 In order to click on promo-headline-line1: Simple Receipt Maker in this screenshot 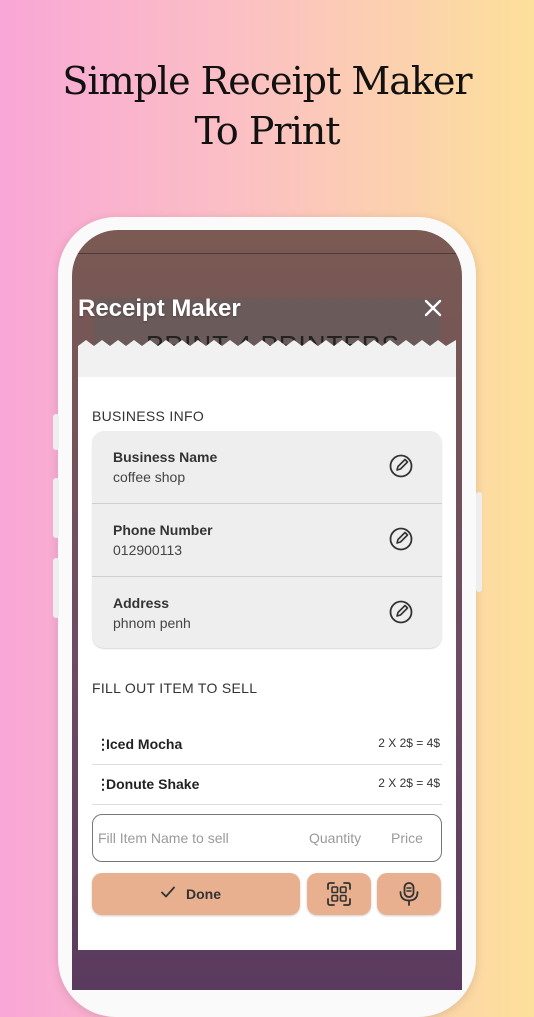, I will do `click(267, 81)`.